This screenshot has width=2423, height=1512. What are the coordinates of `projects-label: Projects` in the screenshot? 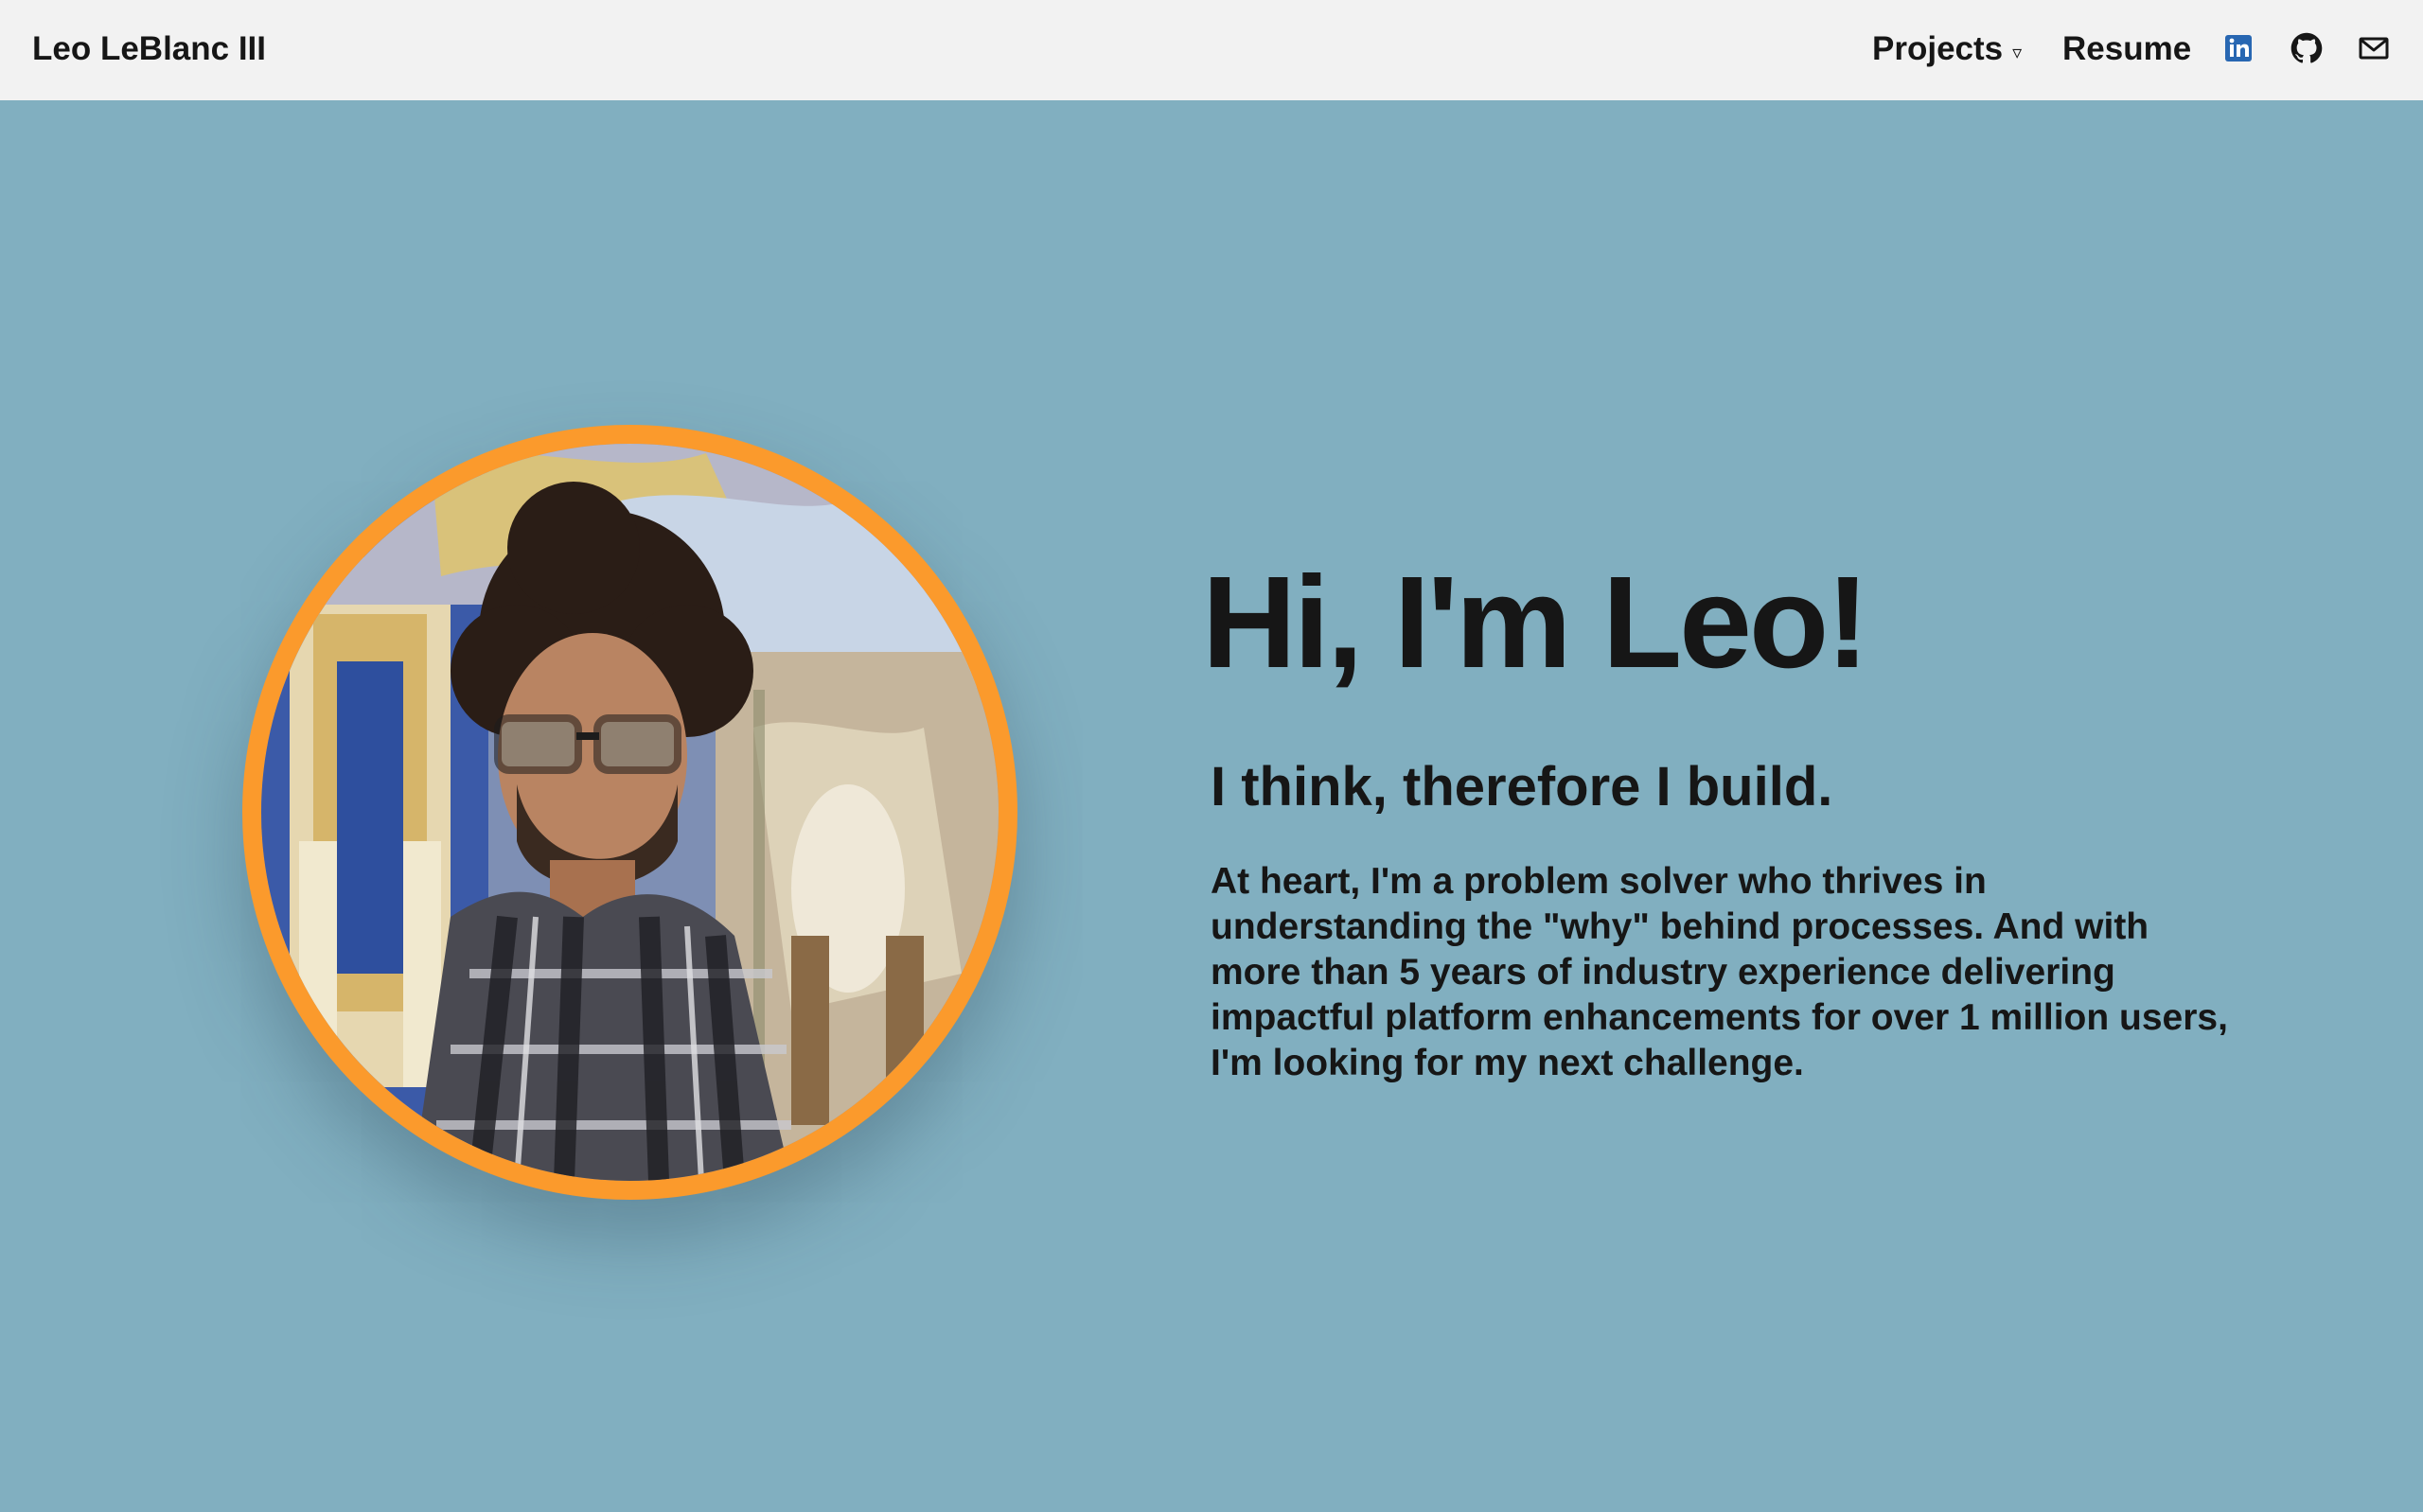 It's located at (1938, 48).